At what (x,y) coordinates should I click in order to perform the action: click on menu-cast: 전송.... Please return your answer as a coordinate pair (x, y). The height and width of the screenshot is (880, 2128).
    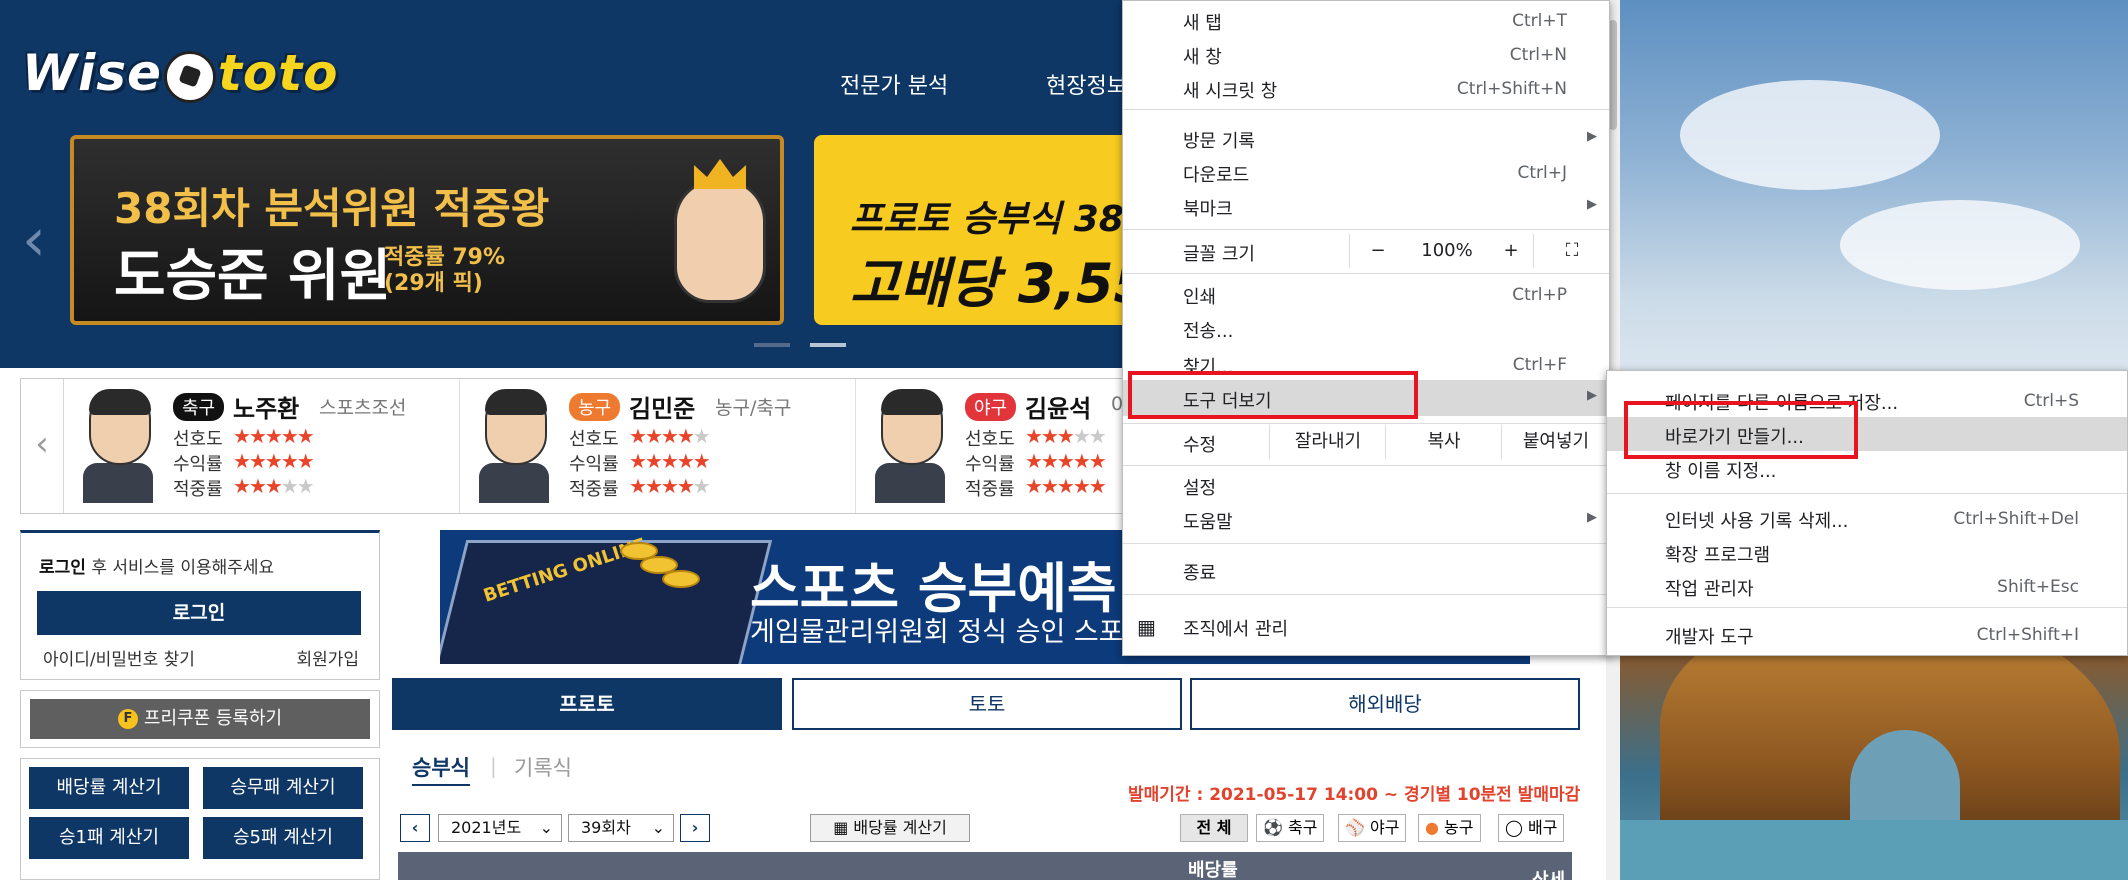
    Looking at the image, I should click on (1366, 328).